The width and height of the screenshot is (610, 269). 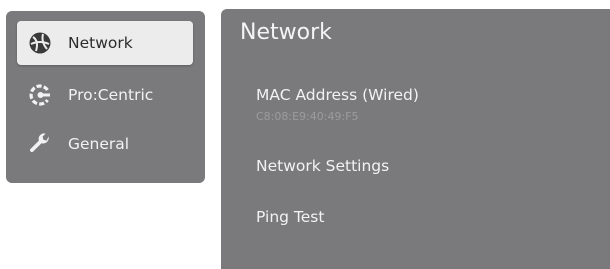 I want to click on network-settings-item: Network Settings, so click(x=322, y=166).